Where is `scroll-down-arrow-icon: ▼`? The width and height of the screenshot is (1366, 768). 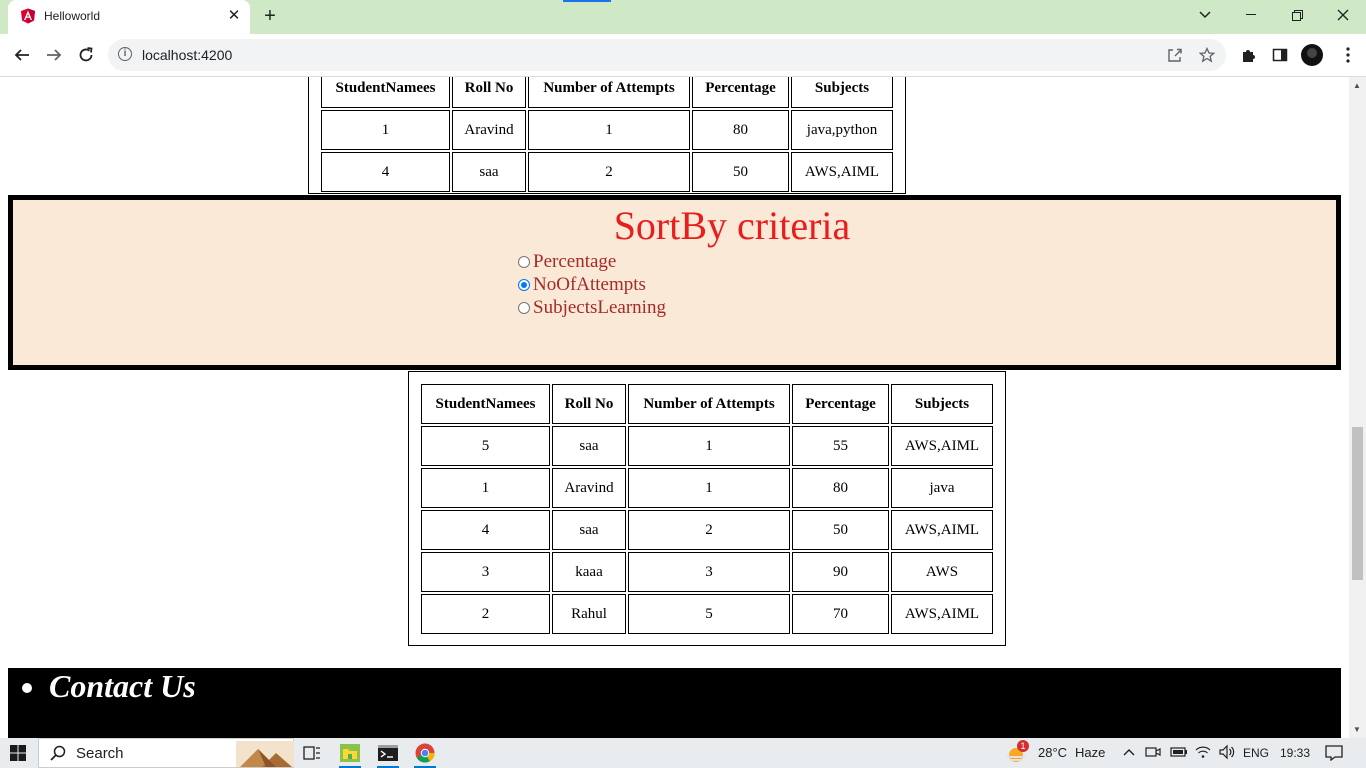
scroll-down-arrow-icon: ▼ is located at coordinates (1357, 729).